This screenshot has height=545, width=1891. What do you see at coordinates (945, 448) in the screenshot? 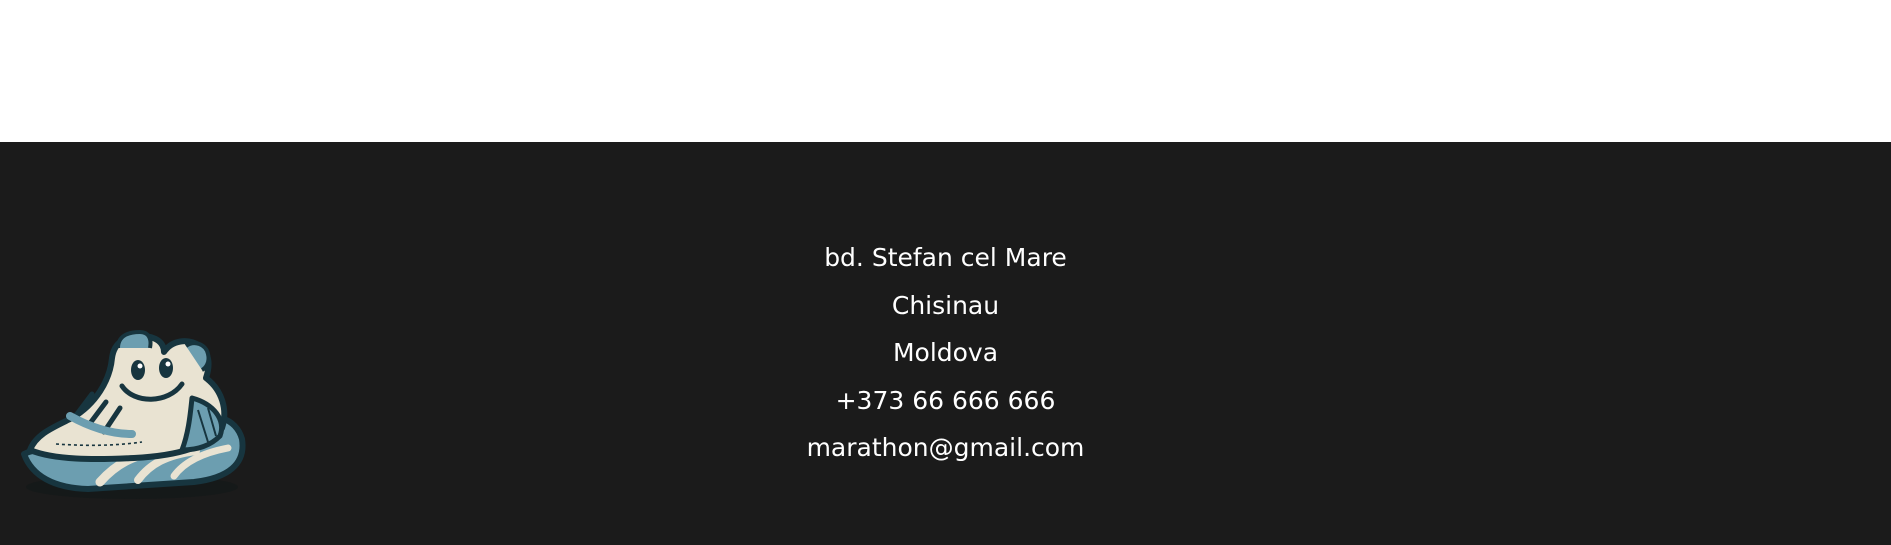
I see `email-address: marathon@gmail.com` at bounding box center [945, 448].